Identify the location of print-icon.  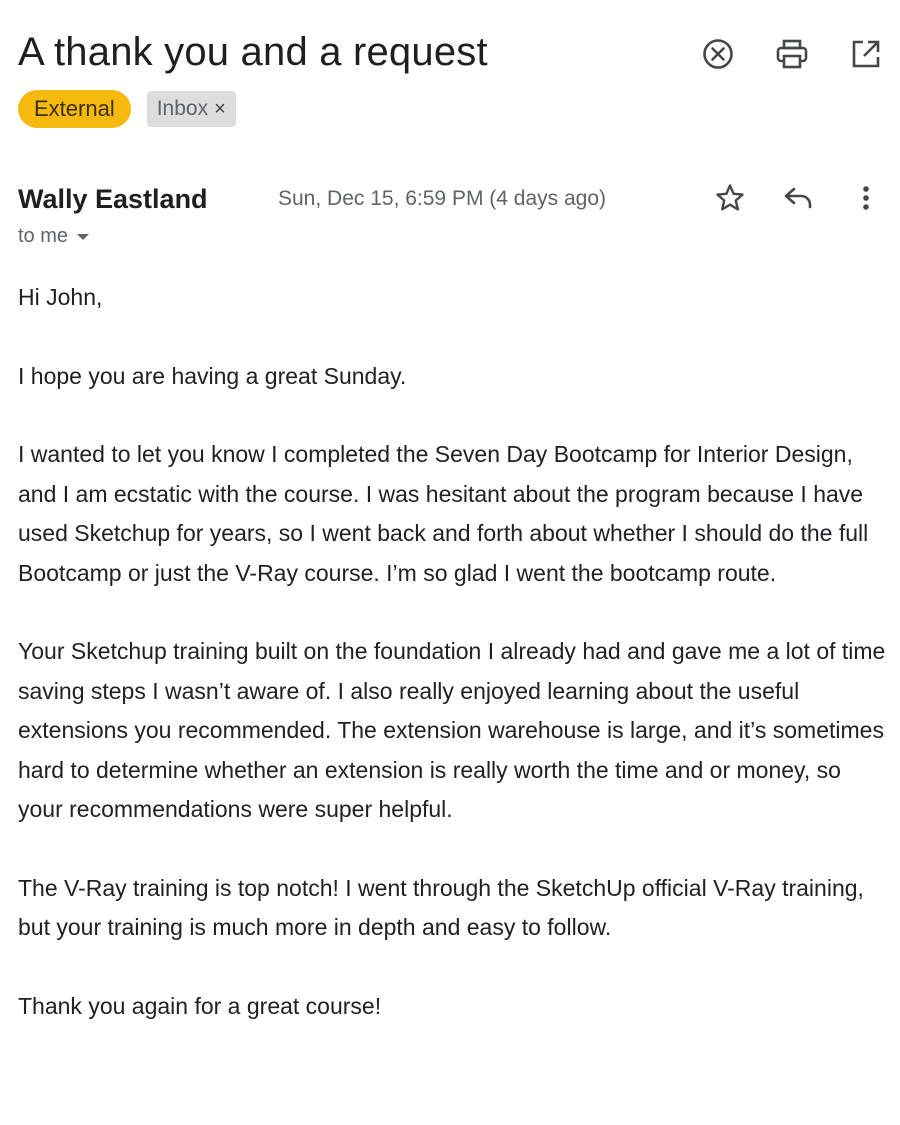
(792, 54).